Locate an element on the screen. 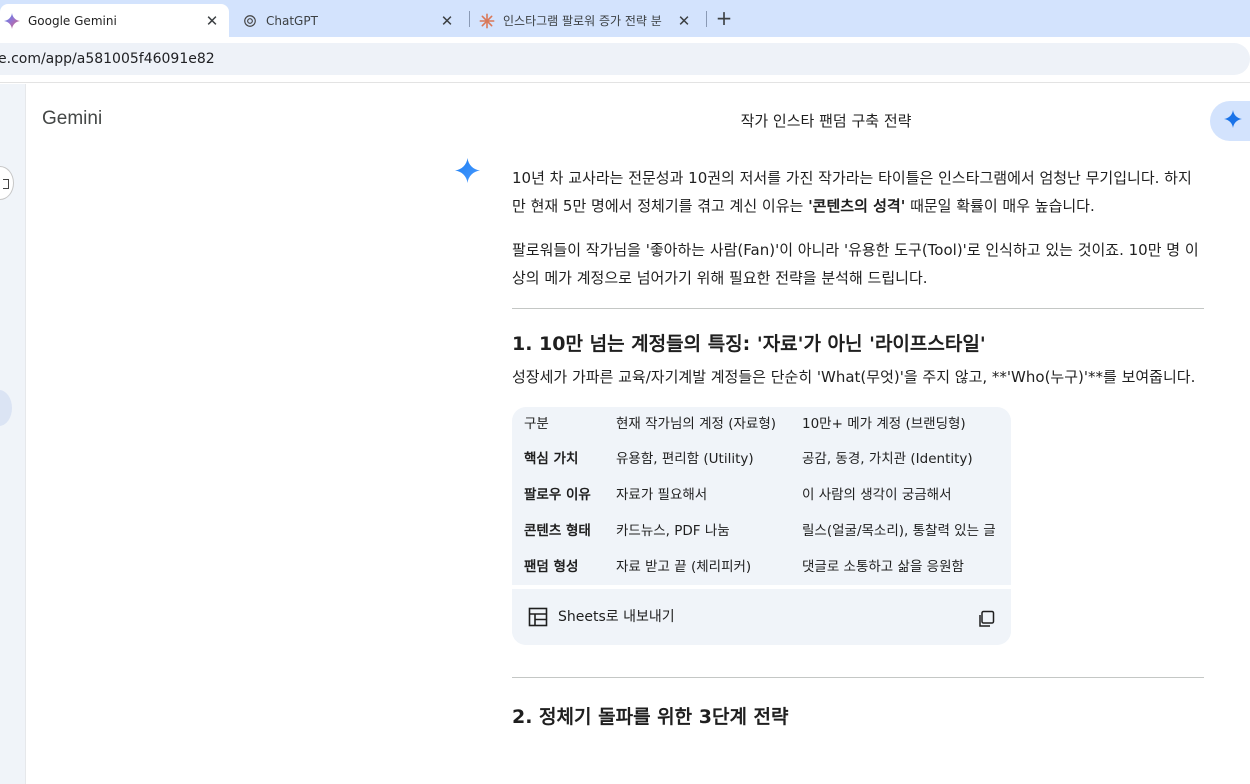 The height and width of the screenshot is (784, 1250). chatgpt-icon is located at coordinates (250, 21).